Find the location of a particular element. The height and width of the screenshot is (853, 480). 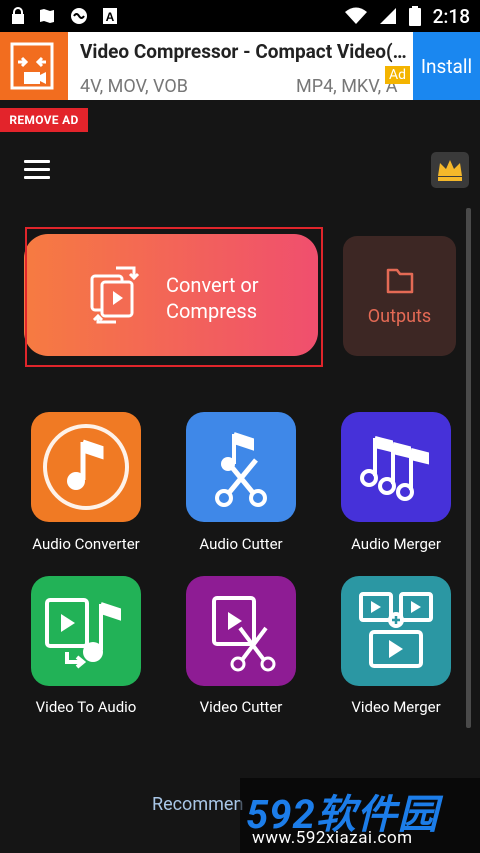

scissors-note-icon is located at coordinates (241, 469).